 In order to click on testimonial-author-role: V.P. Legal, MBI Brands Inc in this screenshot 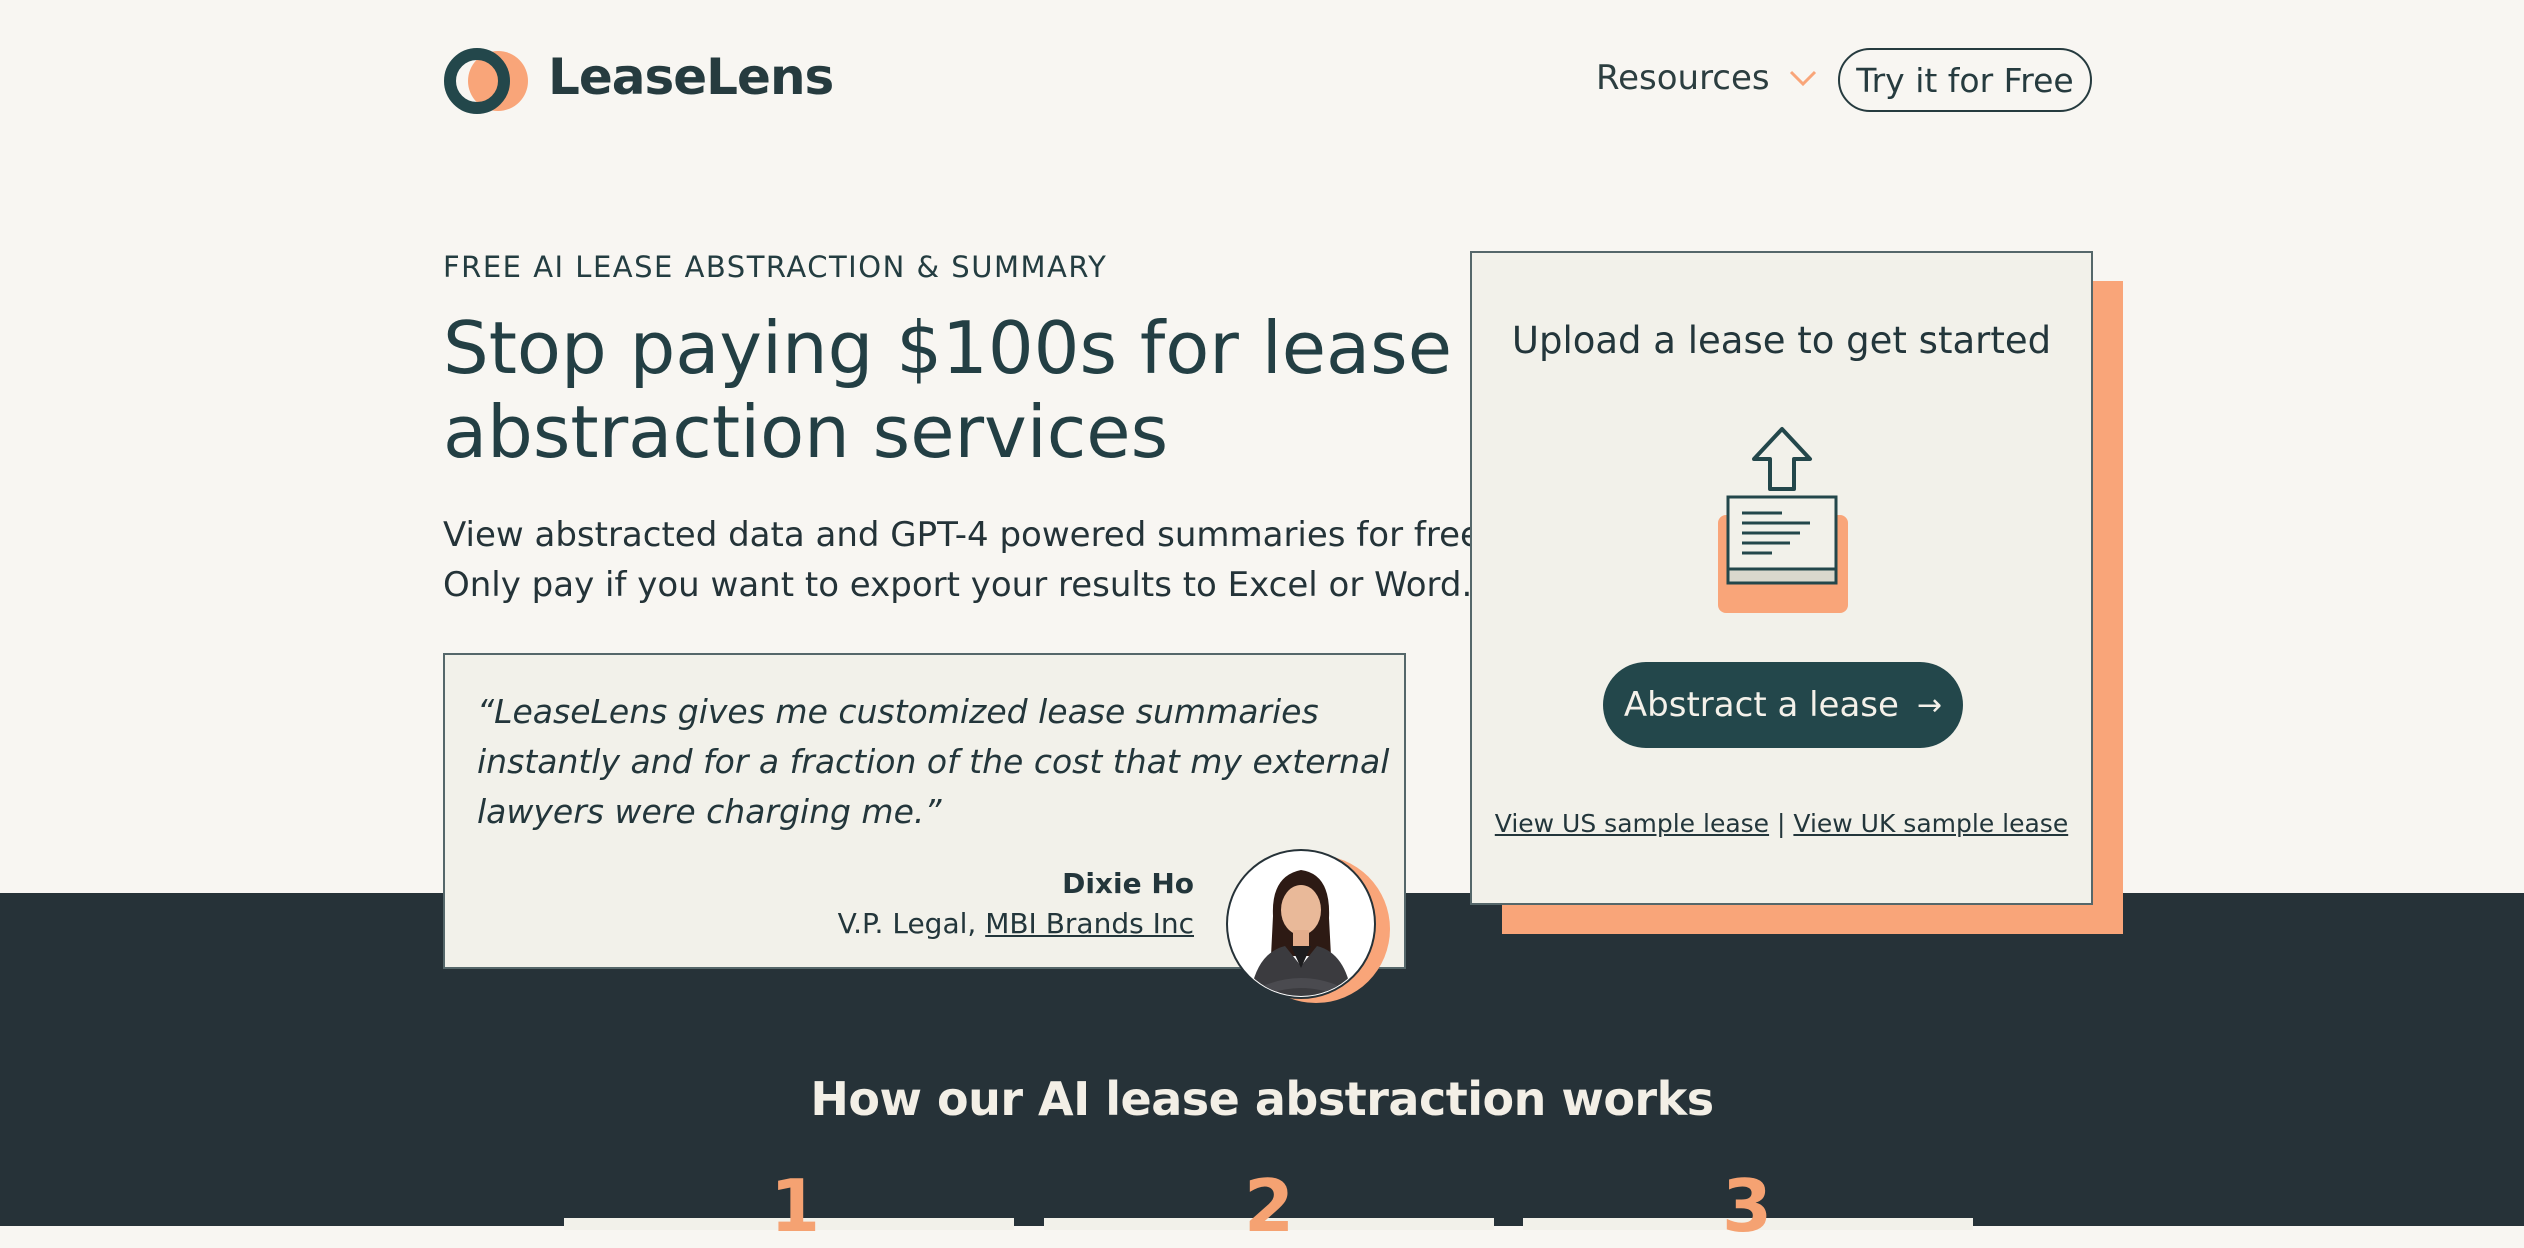, I will do `click(1016, 923)`.